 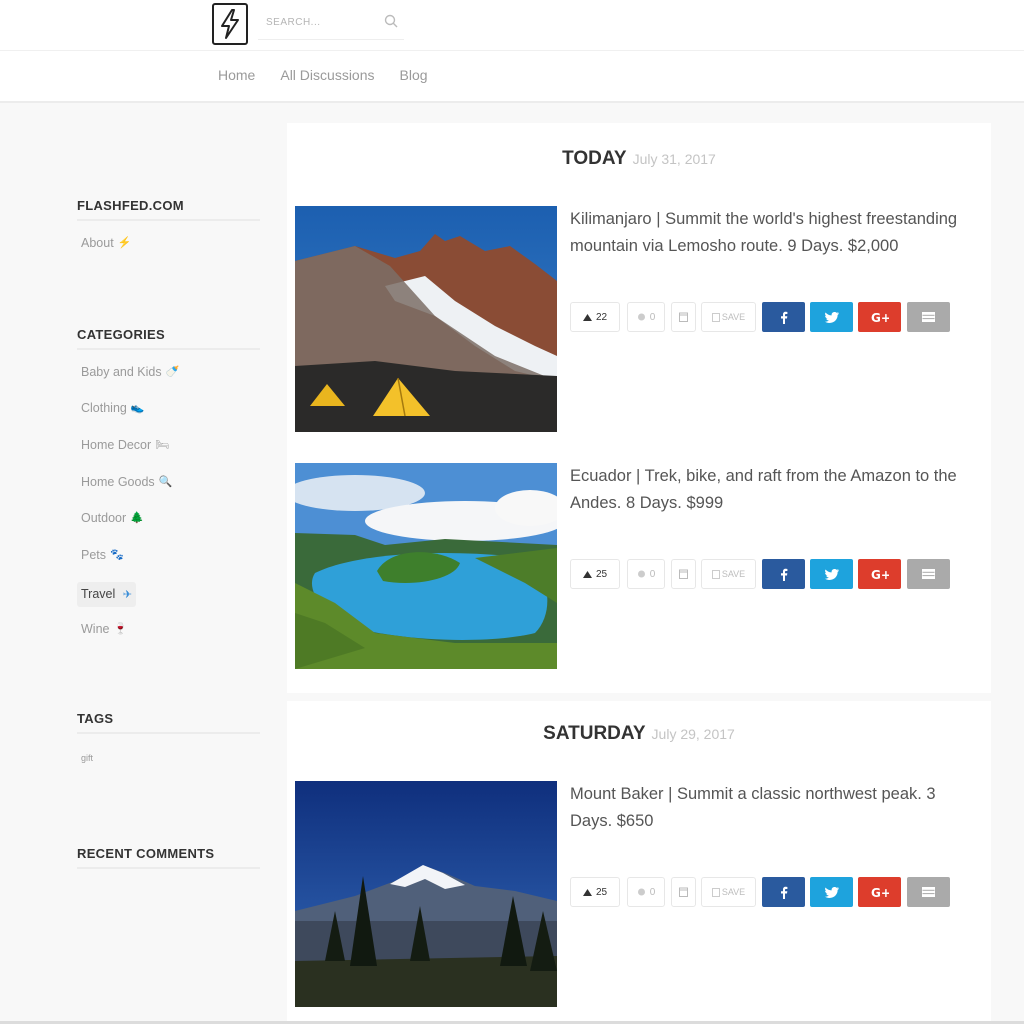 What do you see at coordinates (137, 408) in the screenshot?
I see `shoe-icon: 👟` at bounding box center [137, 408].